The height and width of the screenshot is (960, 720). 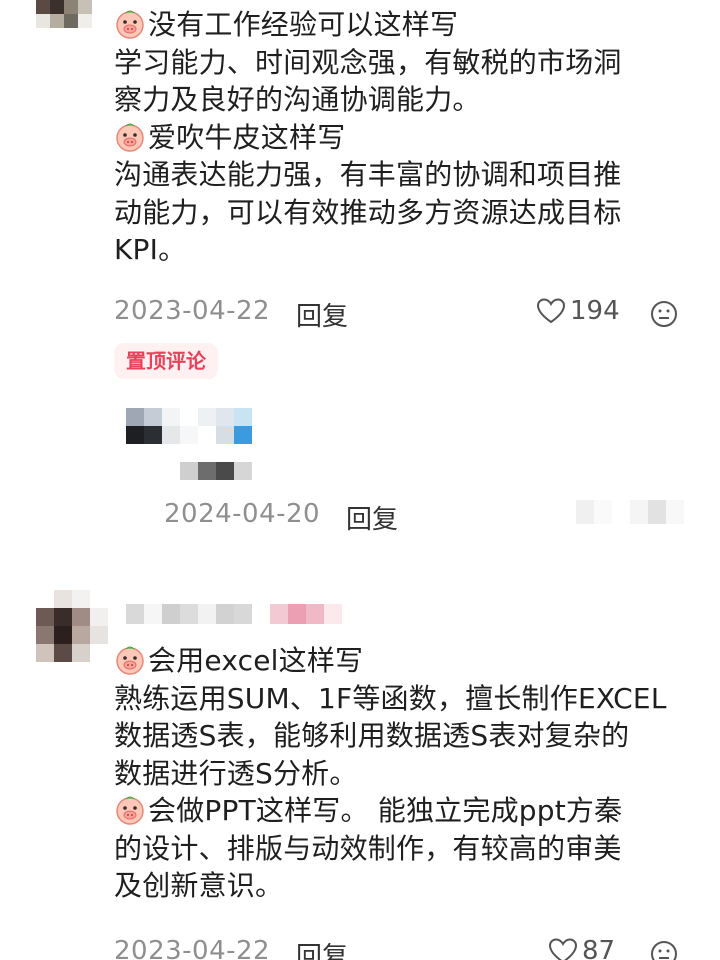 I want to click on like-button: 87, so click(x=581, y=948).